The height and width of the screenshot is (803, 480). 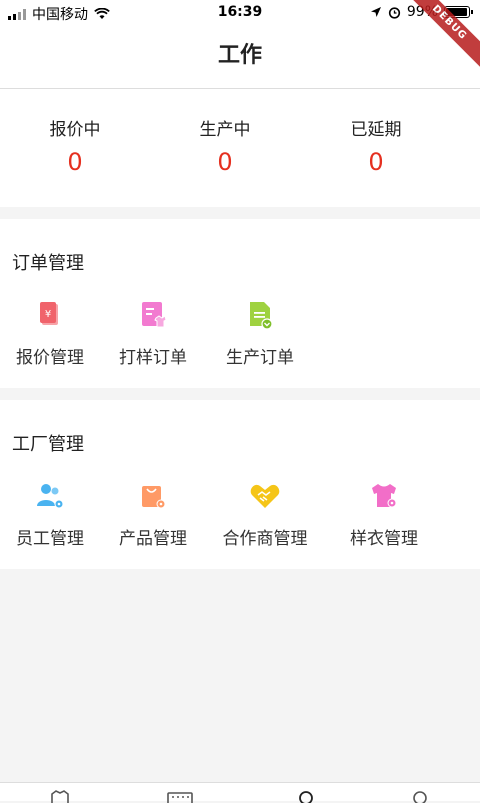 I want to click on quote-doc-icon: ¥, so click(x=49, y=313).